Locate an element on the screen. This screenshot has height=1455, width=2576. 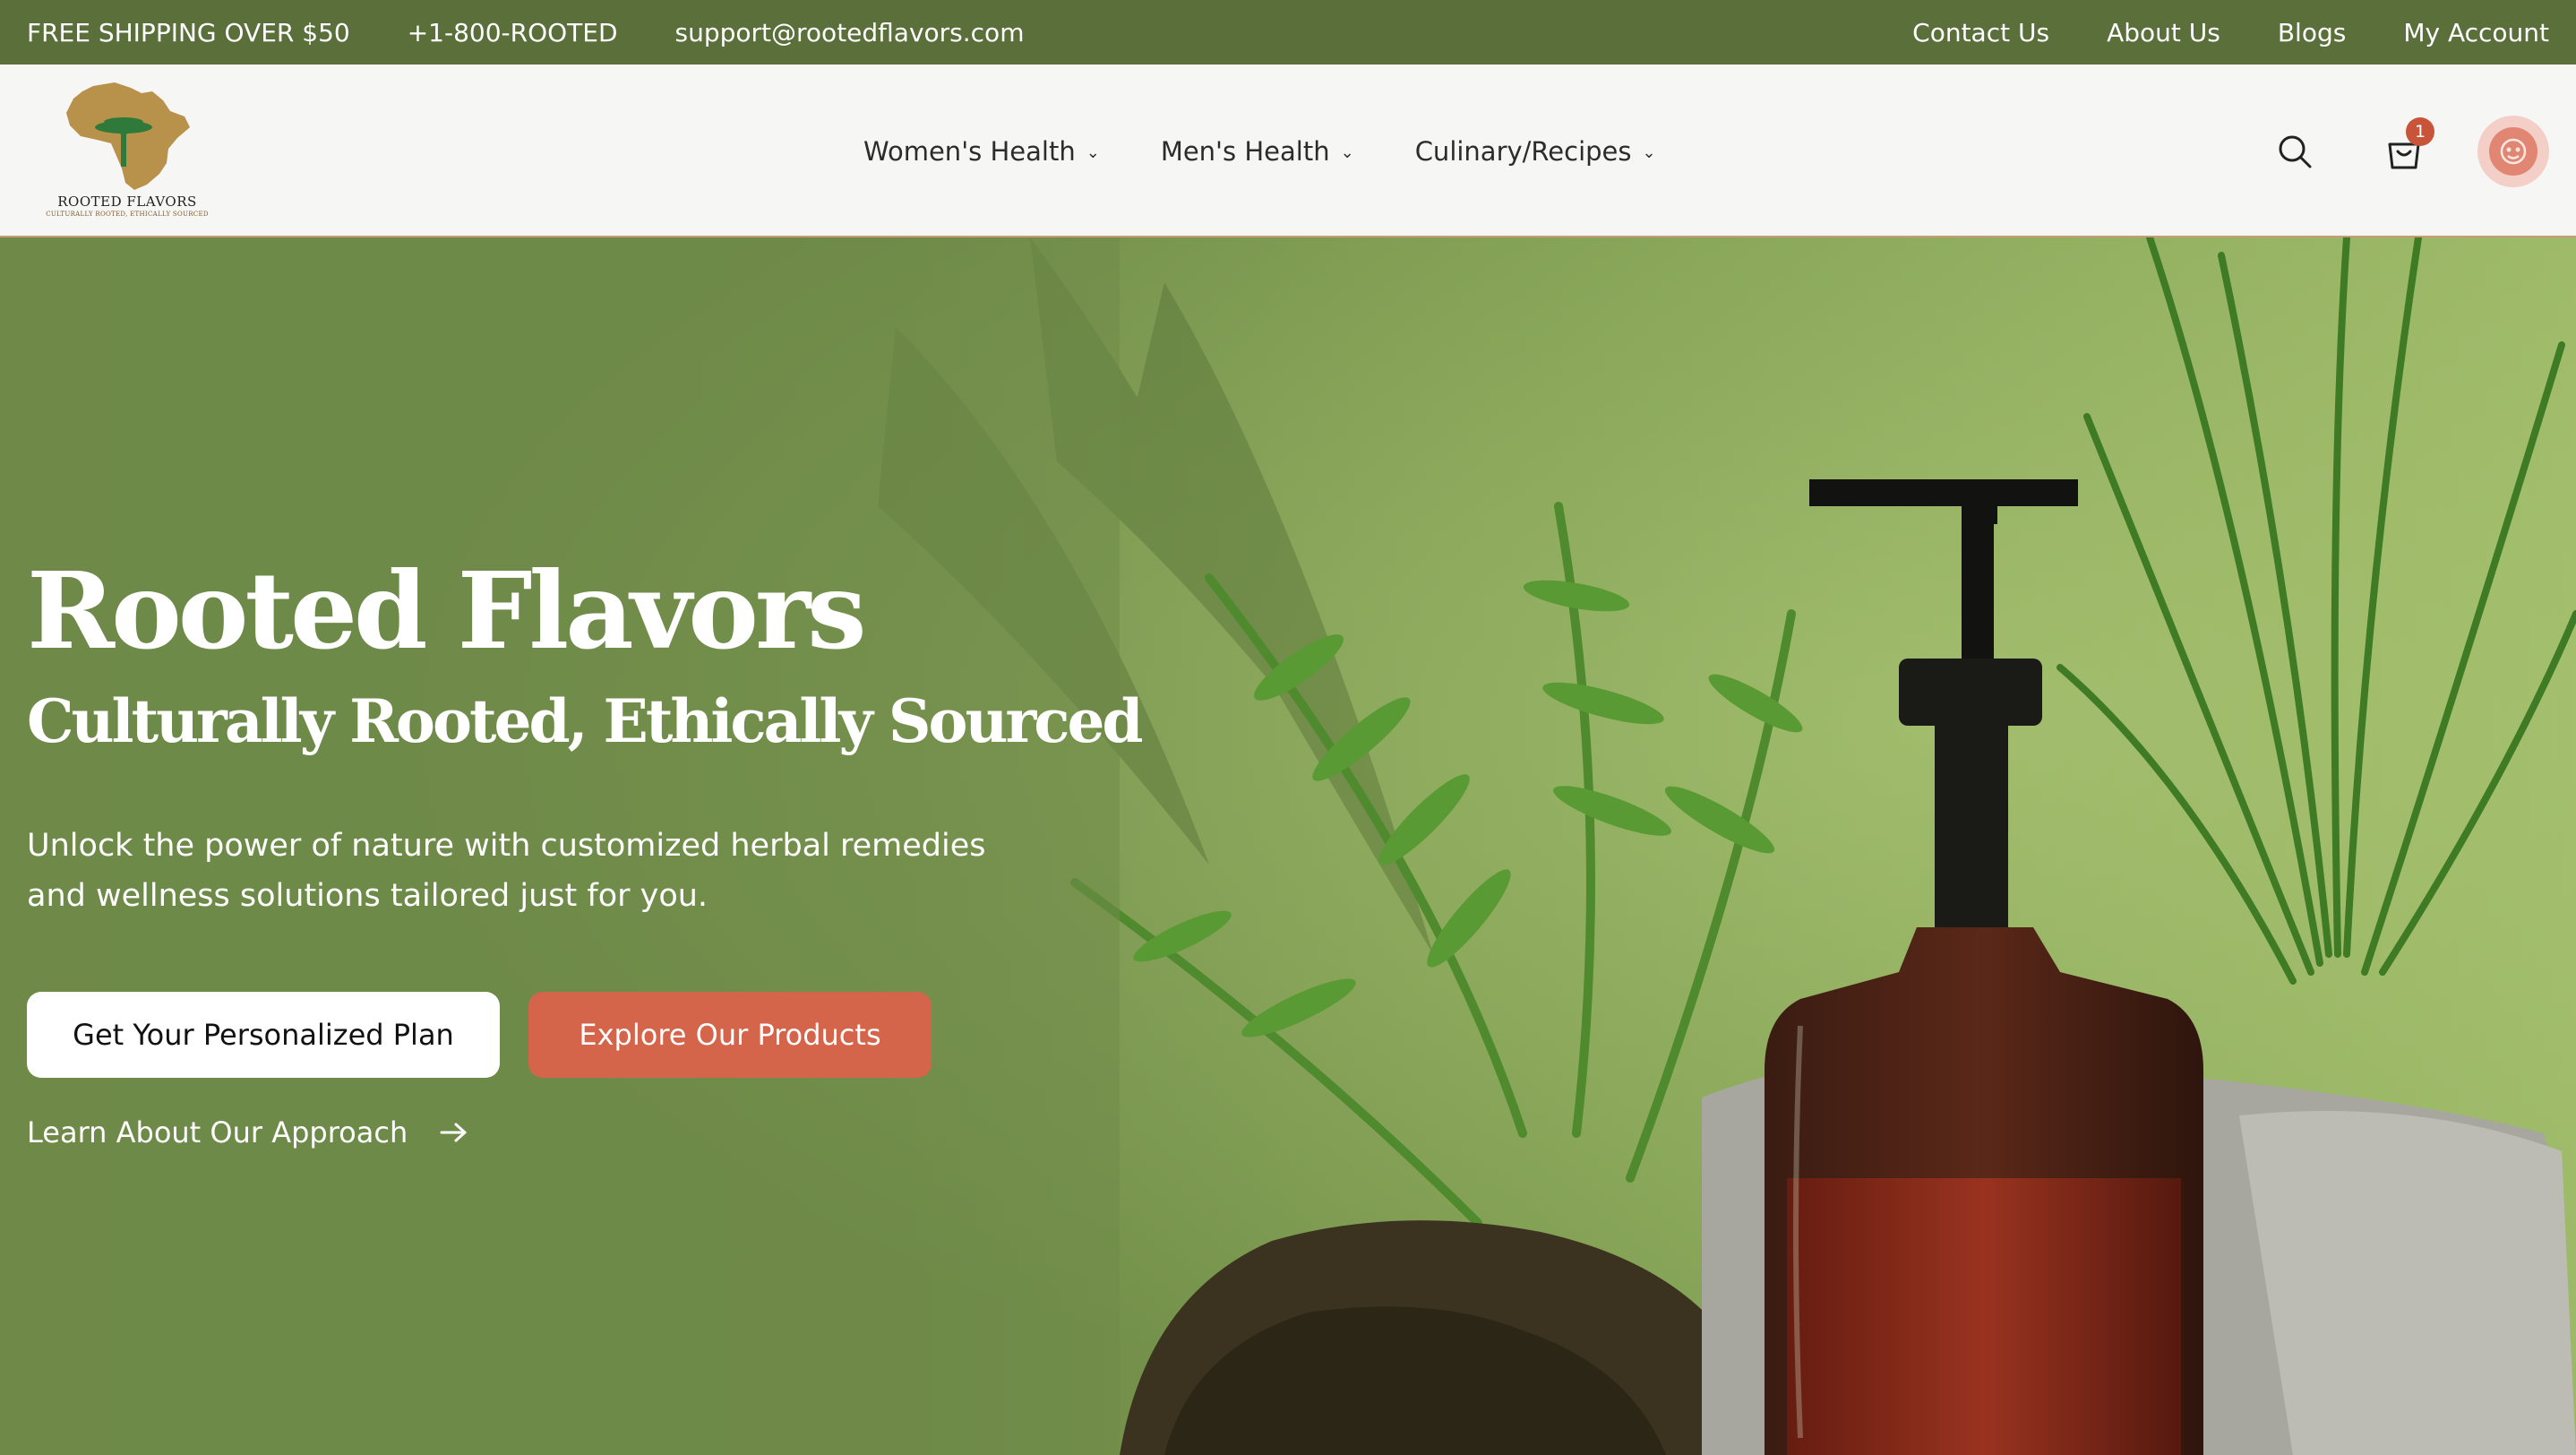
about-us-link: About Us is located at coordinates (2163, 32).